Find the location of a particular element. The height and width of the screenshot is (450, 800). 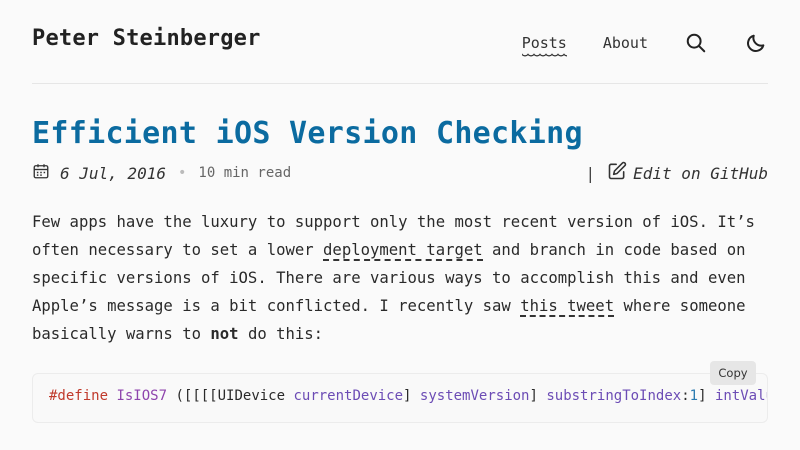

edit-icon is located at coordinates (617, 173).